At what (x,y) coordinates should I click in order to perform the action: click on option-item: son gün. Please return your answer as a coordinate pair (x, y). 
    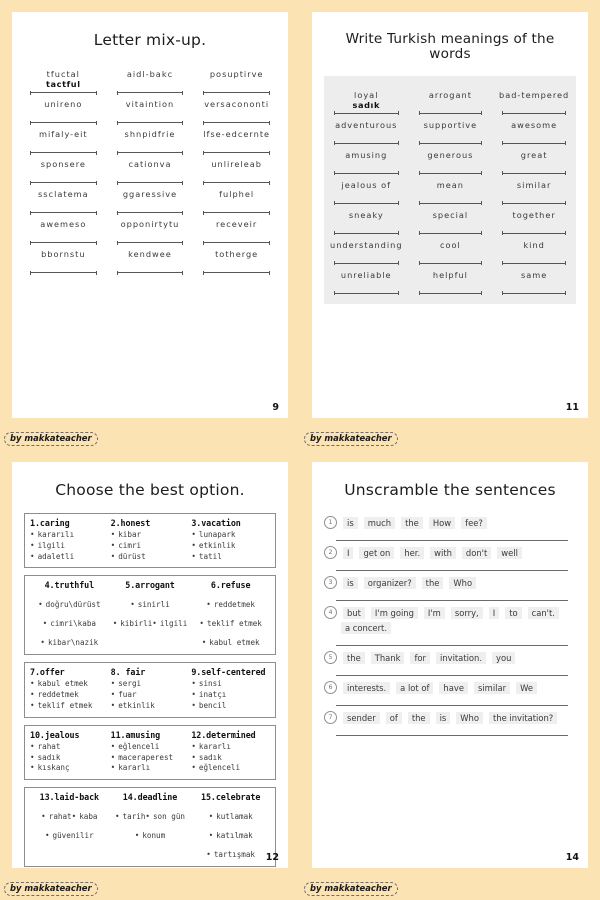
    Looking at the image, I should click on (165, 817).